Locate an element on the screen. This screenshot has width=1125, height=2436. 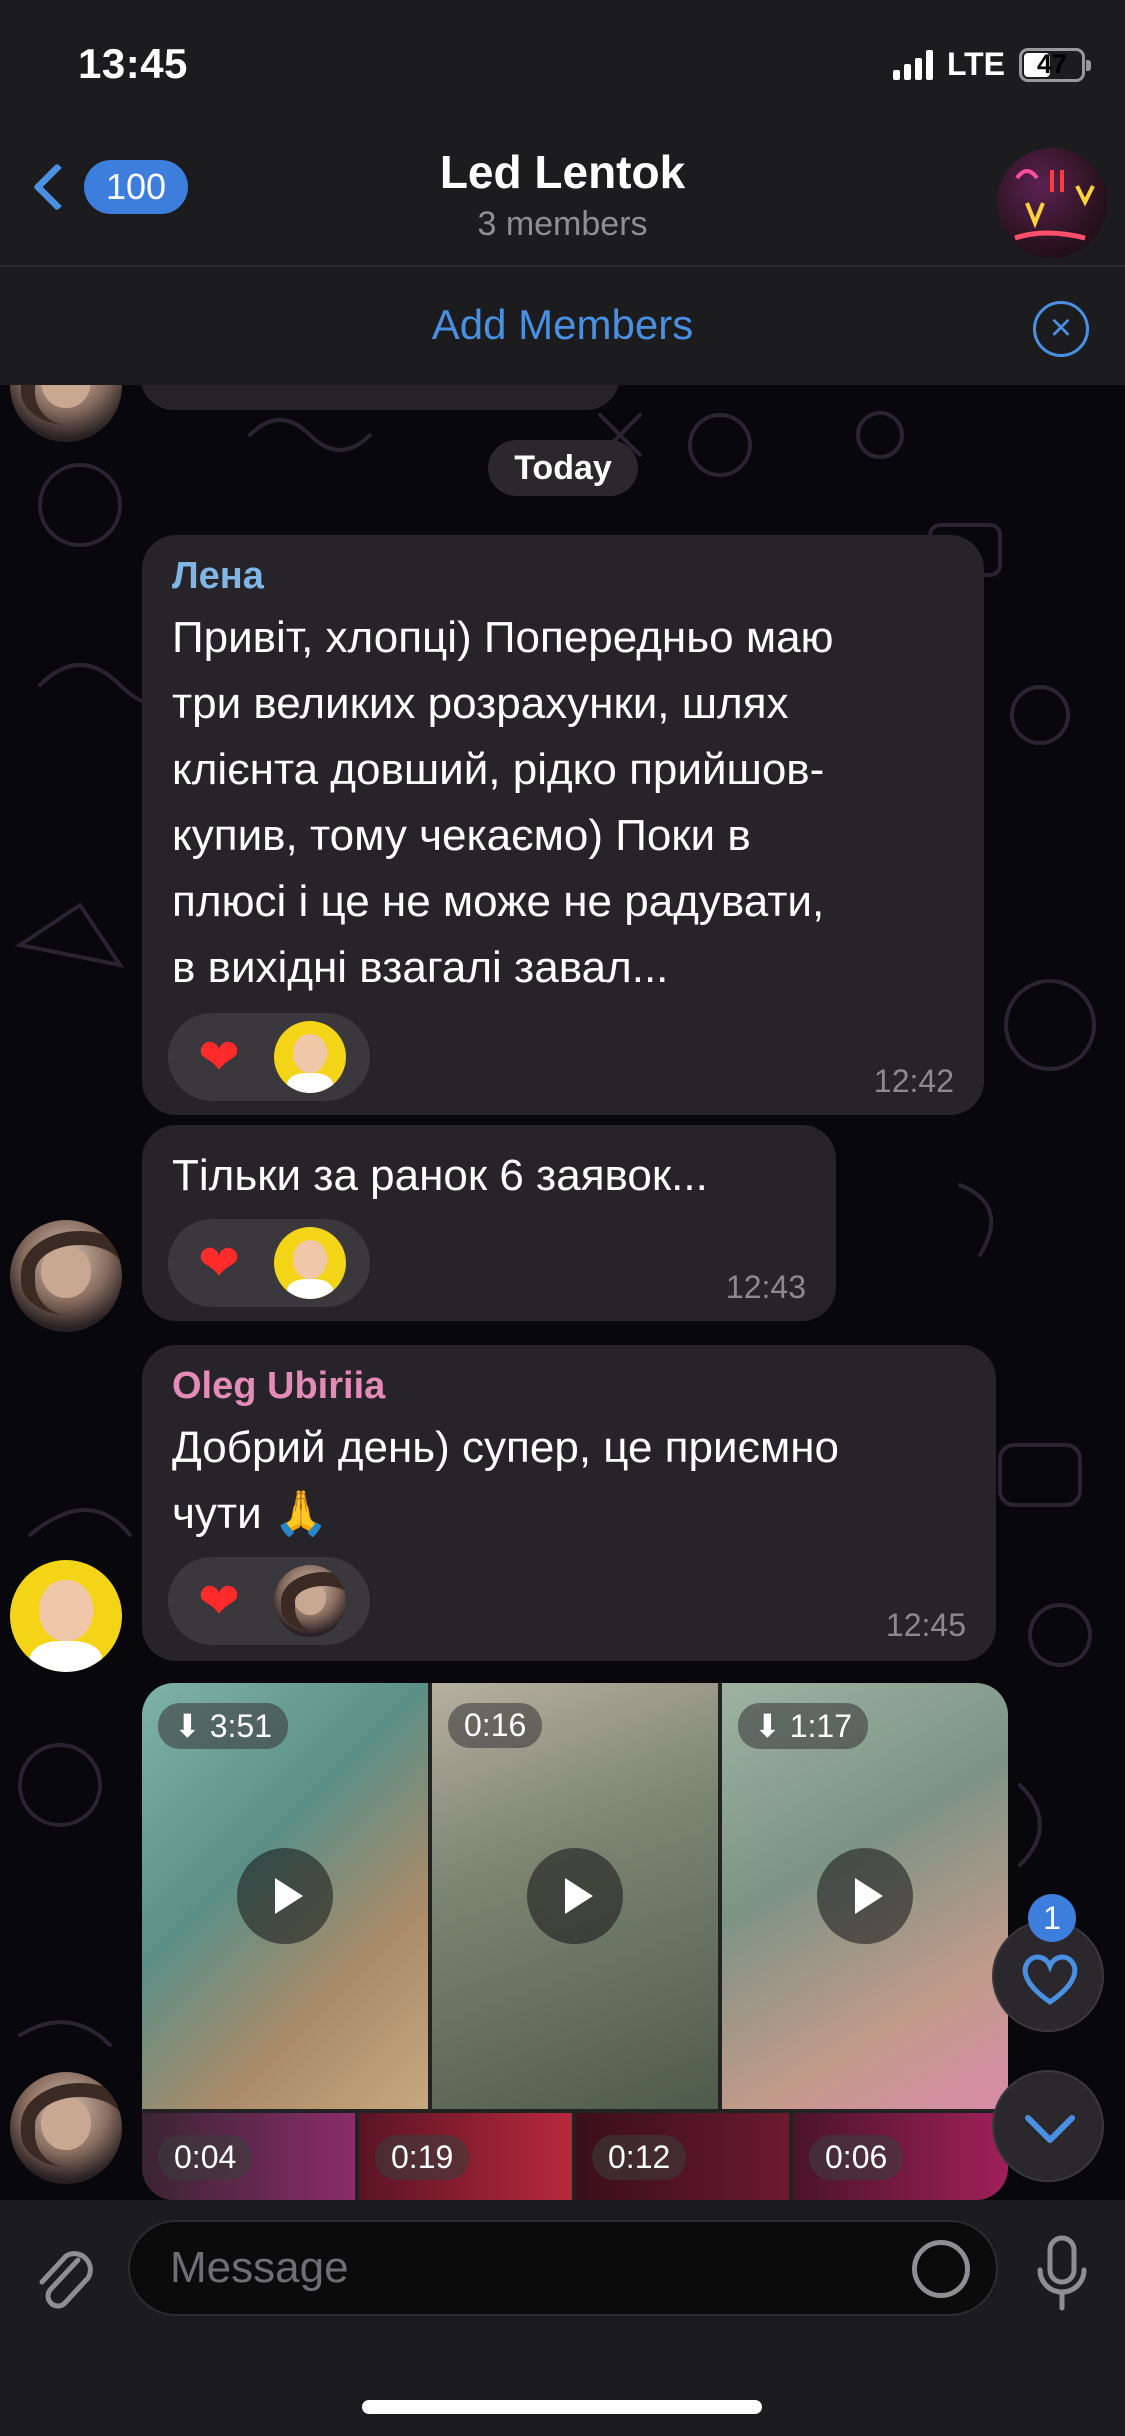
video-duration: 0:19 is located at coordinates (422, 2157).